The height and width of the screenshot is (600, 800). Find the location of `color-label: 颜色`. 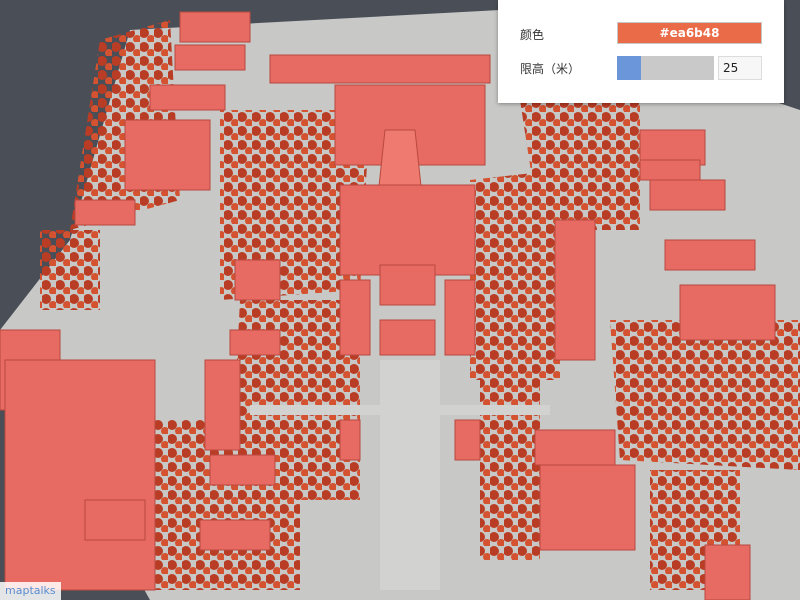

color-label: 颜色 is located at coordinates (532, 35).